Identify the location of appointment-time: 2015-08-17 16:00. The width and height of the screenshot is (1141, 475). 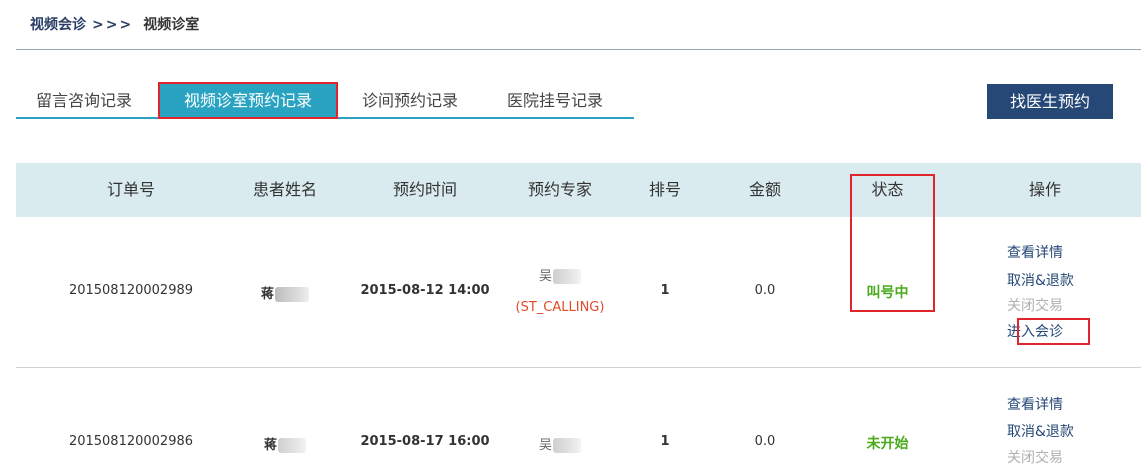
(425, 441).